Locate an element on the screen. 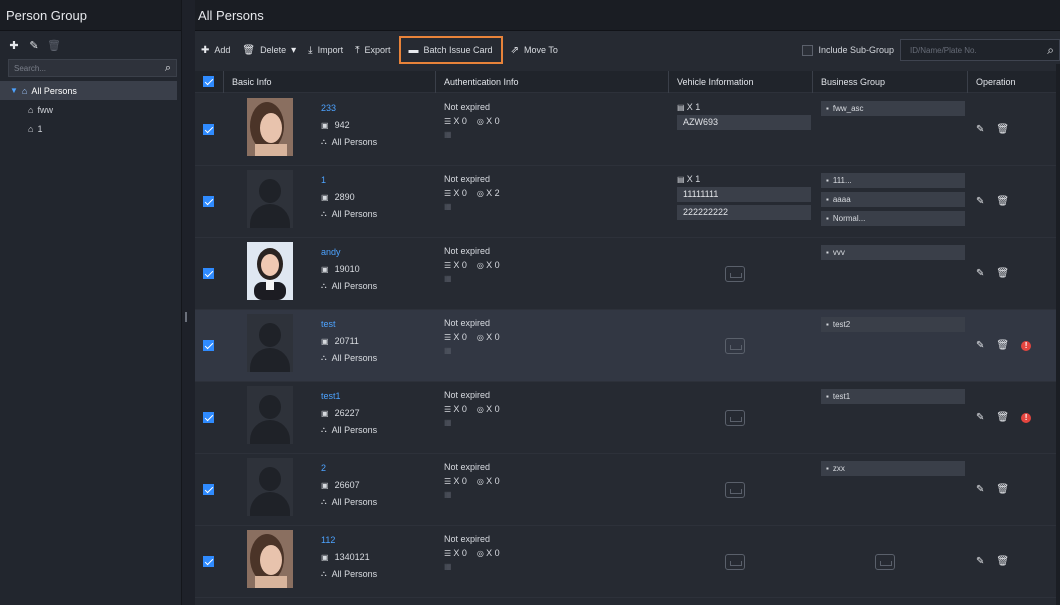  add-button: ✚ Add is located at coordinates (215, 50).